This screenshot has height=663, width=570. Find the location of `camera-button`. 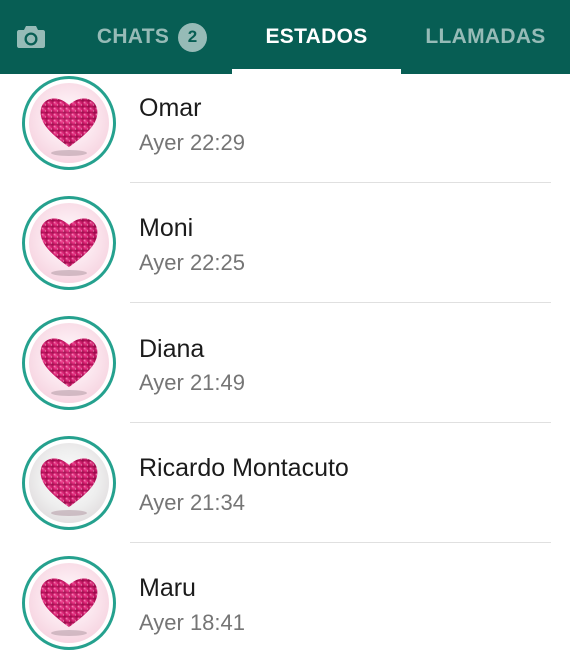

camera-button is located at coordinates (31, 37).